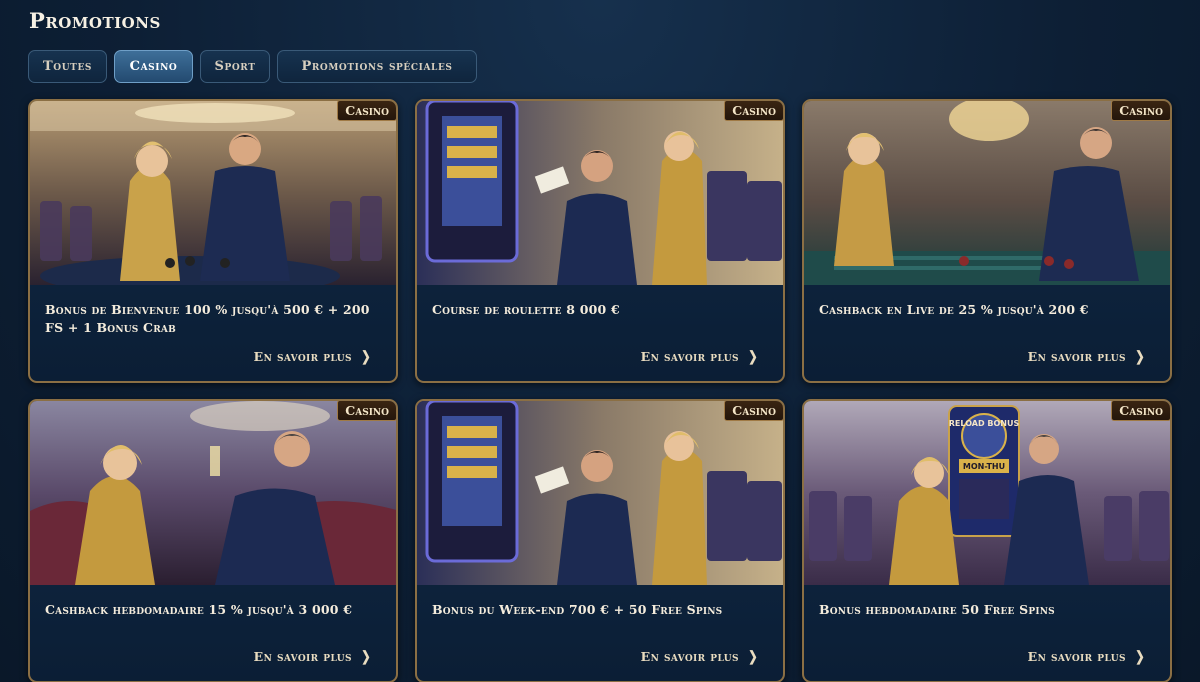  I want to click on promo-image: RELOAD BONUS MON-THU, so click(987, 493).